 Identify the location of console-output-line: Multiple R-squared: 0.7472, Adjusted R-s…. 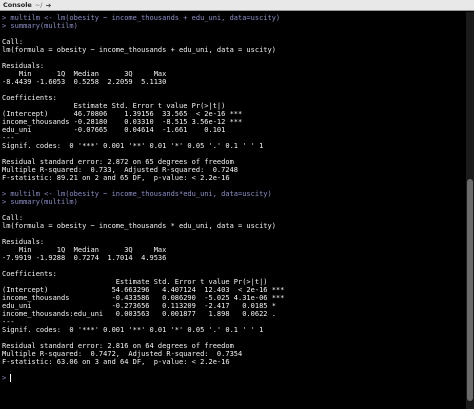
(124, 354).